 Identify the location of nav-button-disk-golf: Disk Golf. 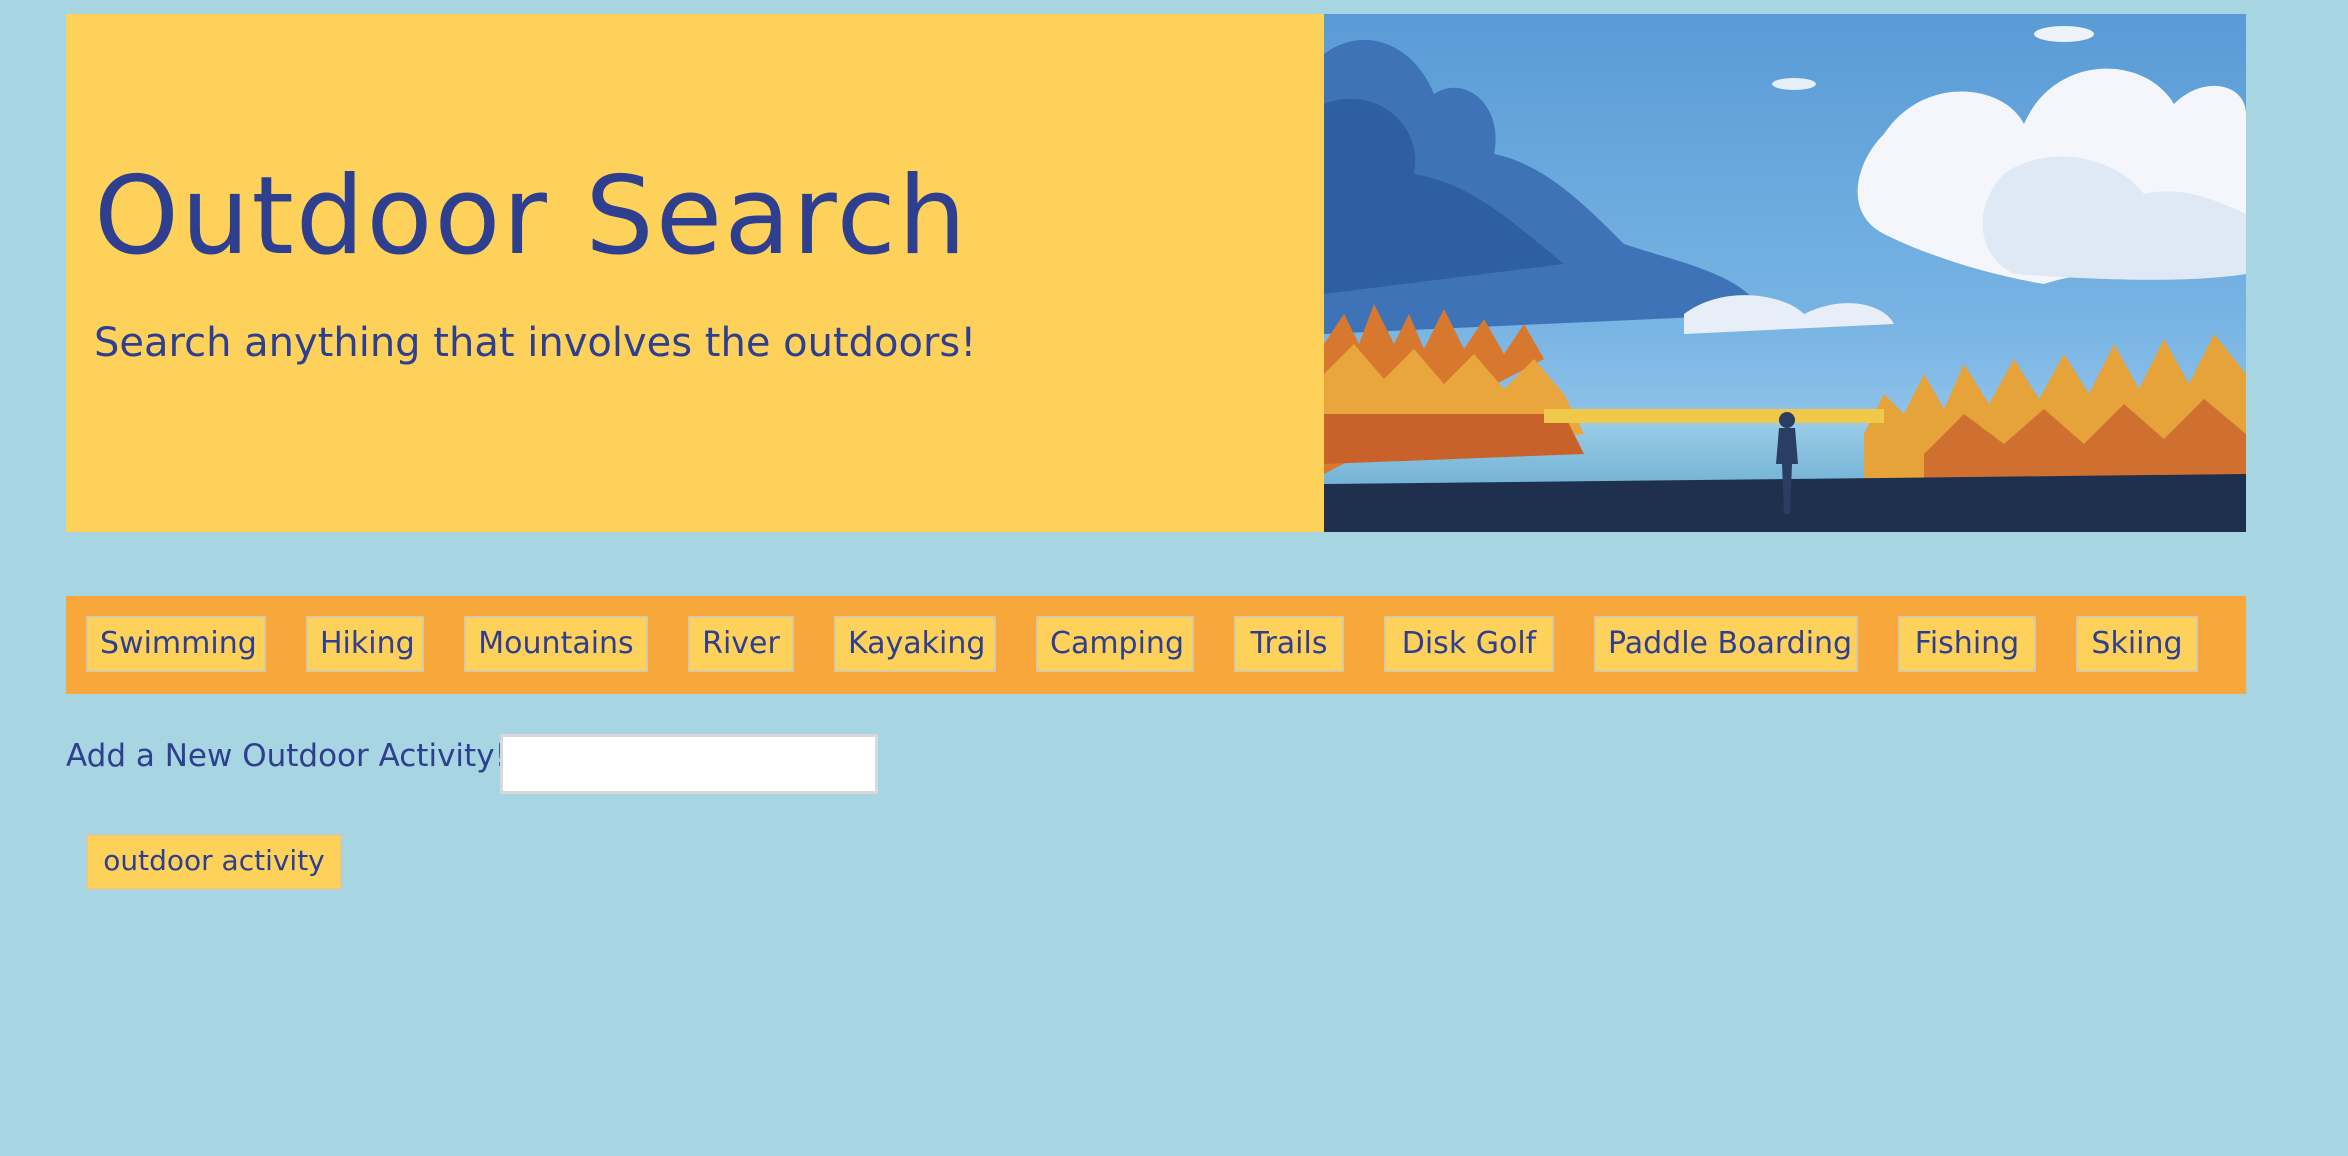
(1469, 644).